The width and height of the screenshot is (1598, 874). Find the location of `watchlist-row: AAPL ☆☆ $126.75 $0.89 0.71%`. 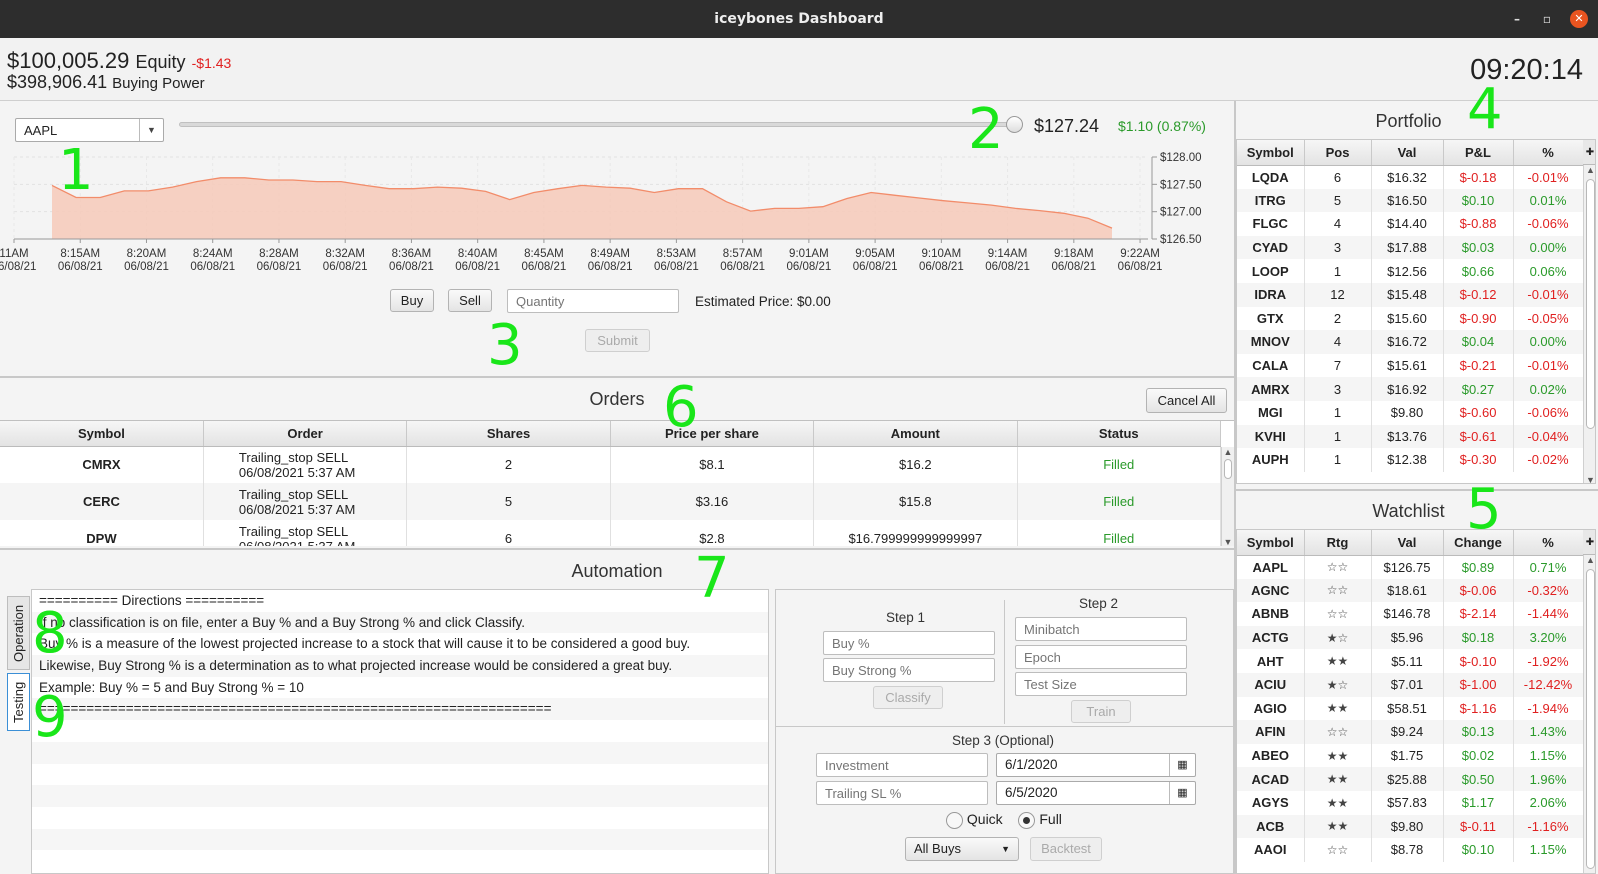

watchlist-row: AAPL ☆☆ $126.75 $0.89 0.71% is located at coordinates (1410, 567).